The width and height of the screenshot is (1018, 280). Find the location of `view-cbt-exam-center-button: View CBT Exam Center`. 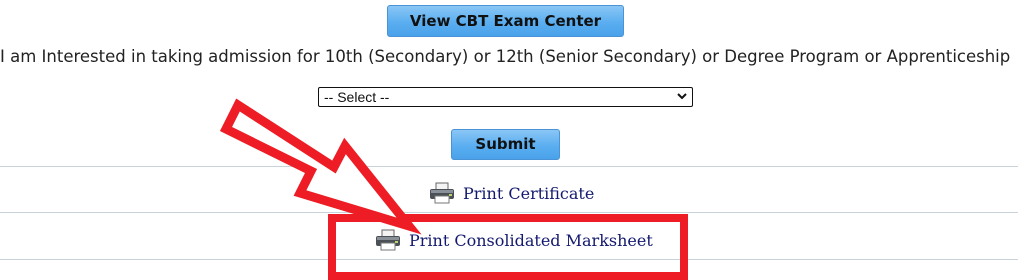

view-cbt-exam-center-button: View CBT Exam Center is located at coordinates (505, 21).